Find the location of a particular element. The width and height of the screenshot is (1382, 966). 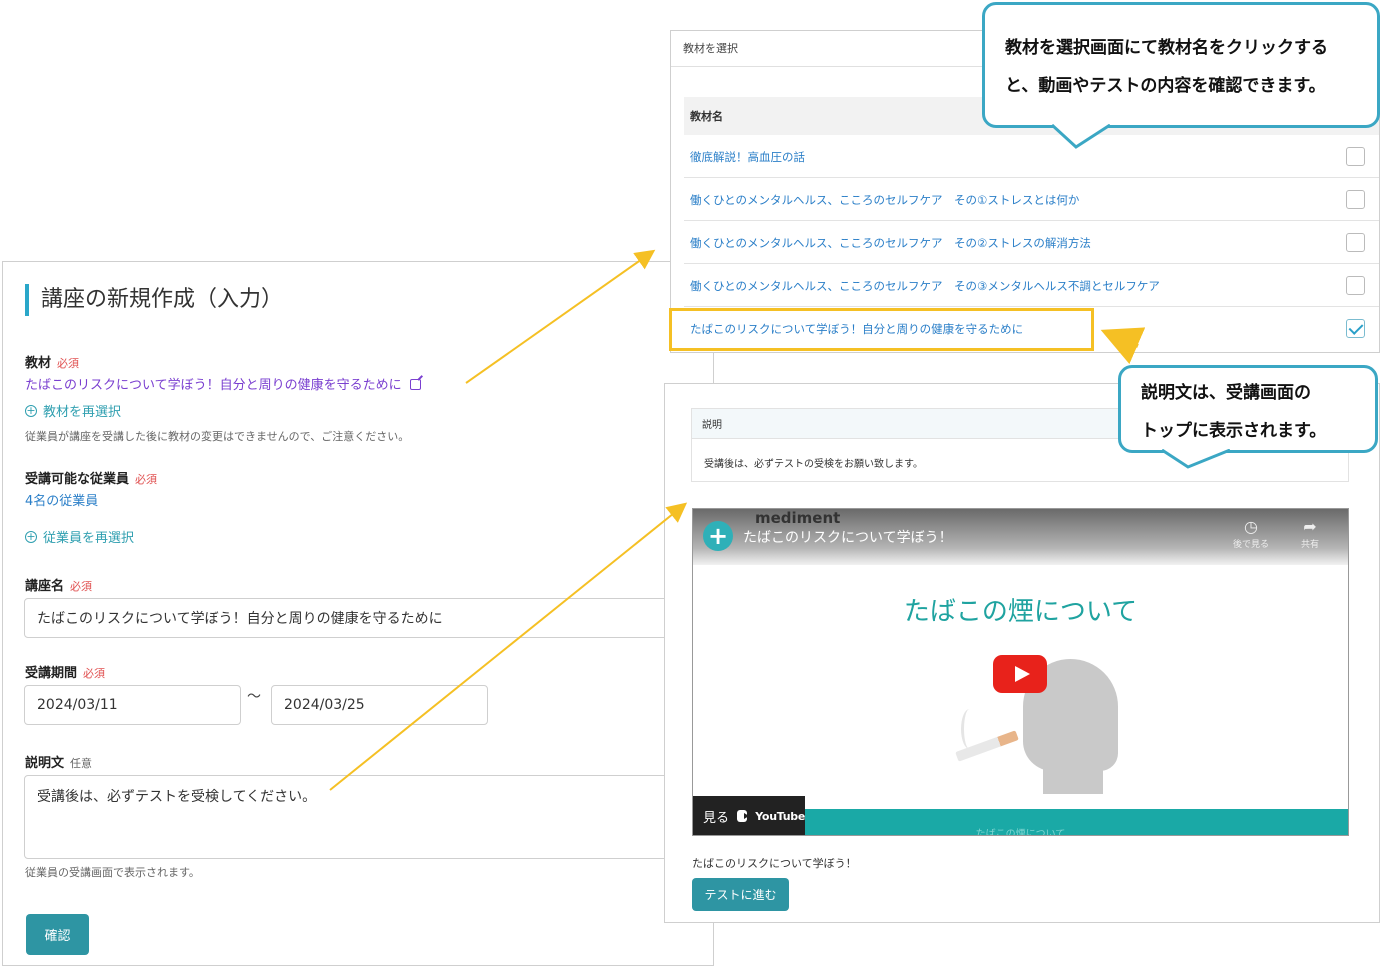

arrow-material-to-list is located at coordinates (560, 316).